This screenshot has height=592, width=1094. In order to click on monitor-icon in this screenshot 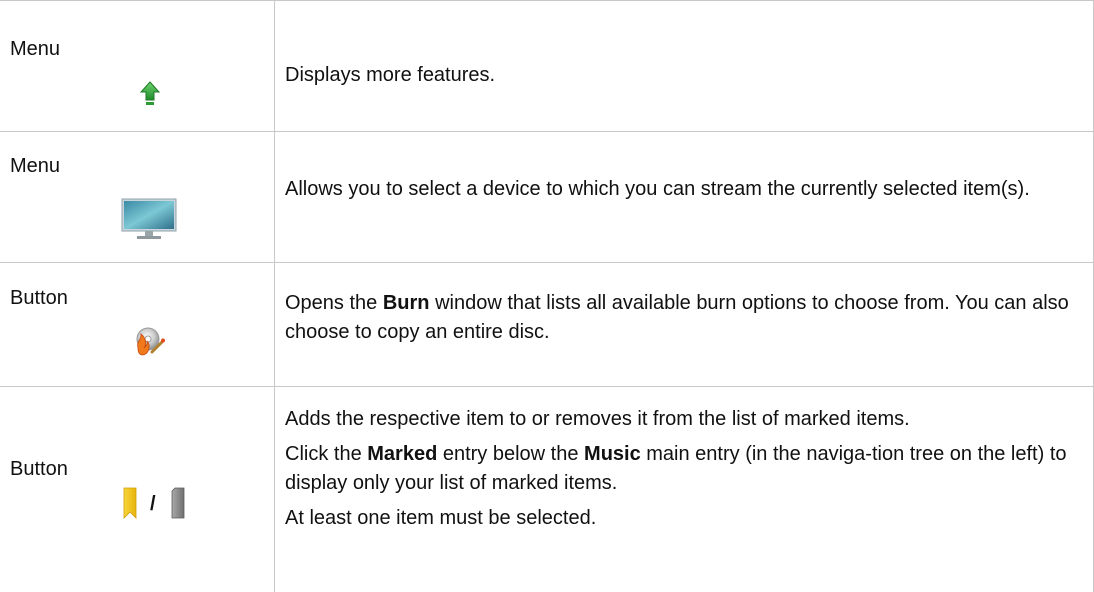, I will do `click(149, 222)`.